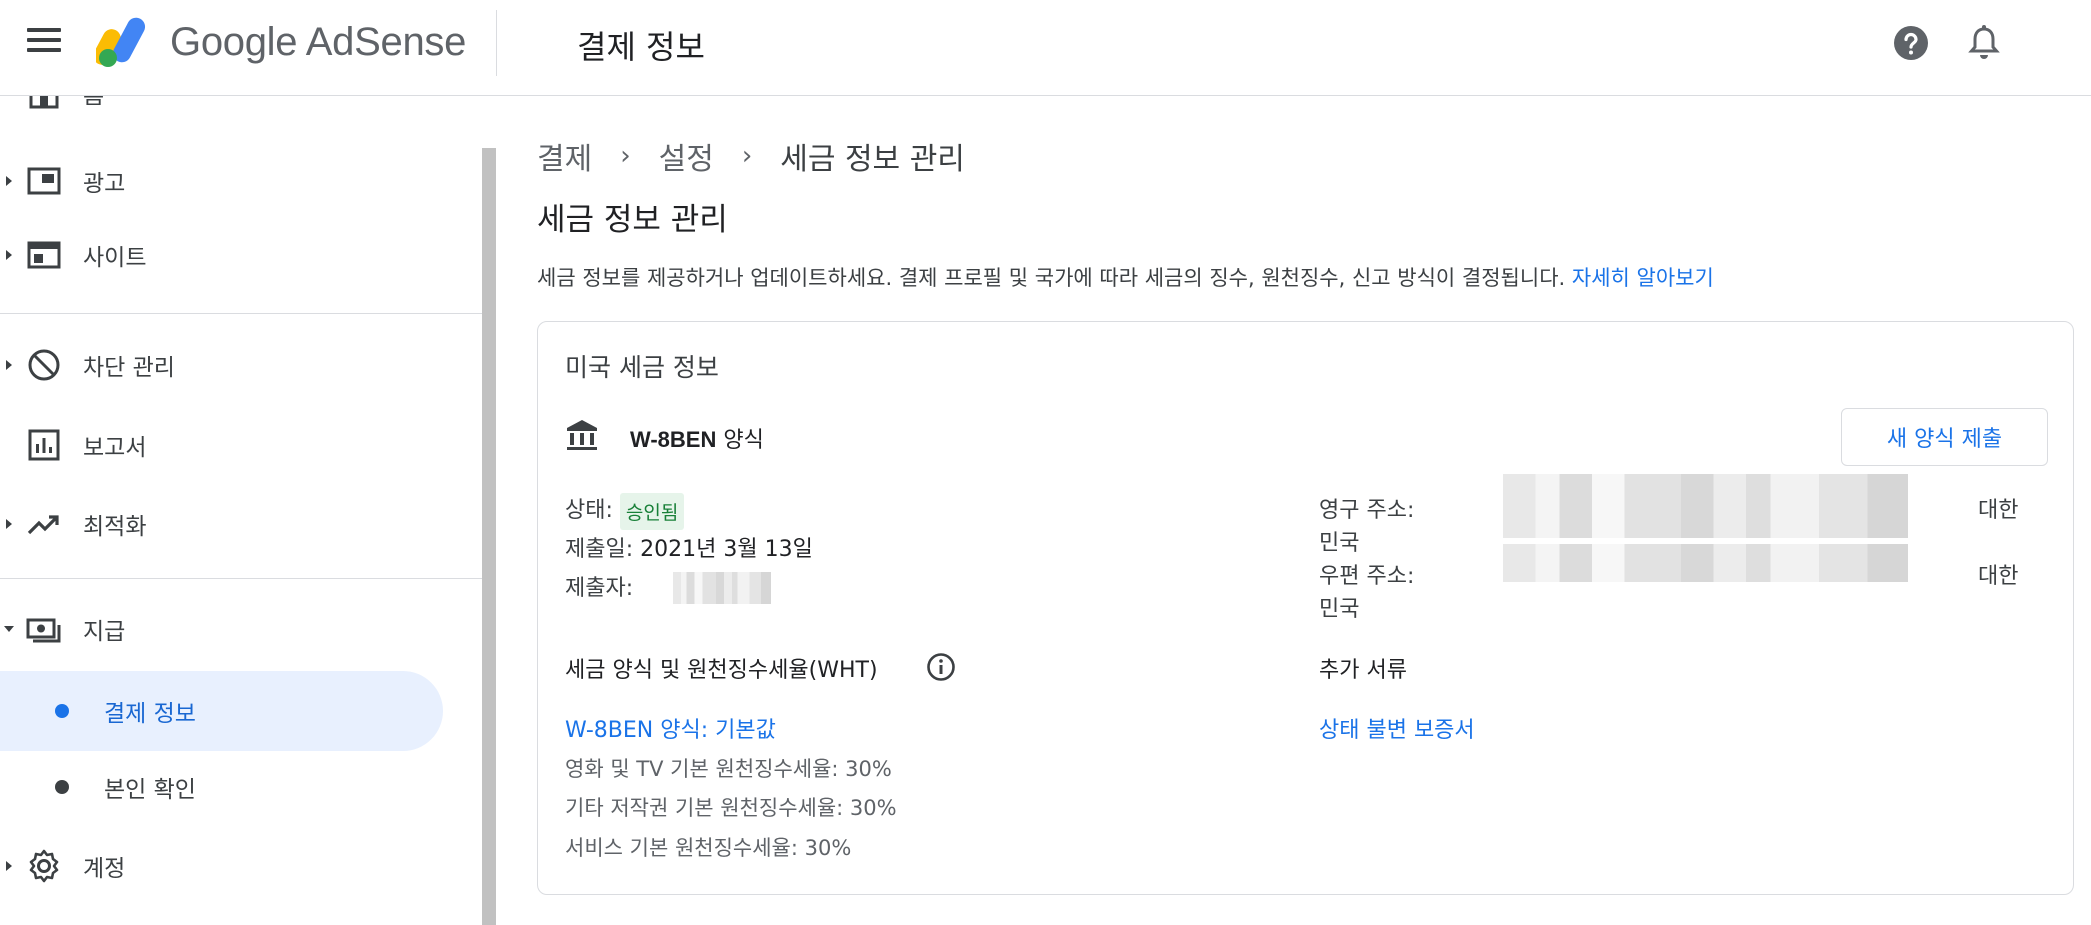 This screenshot has height=925, width=2091. I want to click on submitted-date-label: 제출일:, so click(599, 549).